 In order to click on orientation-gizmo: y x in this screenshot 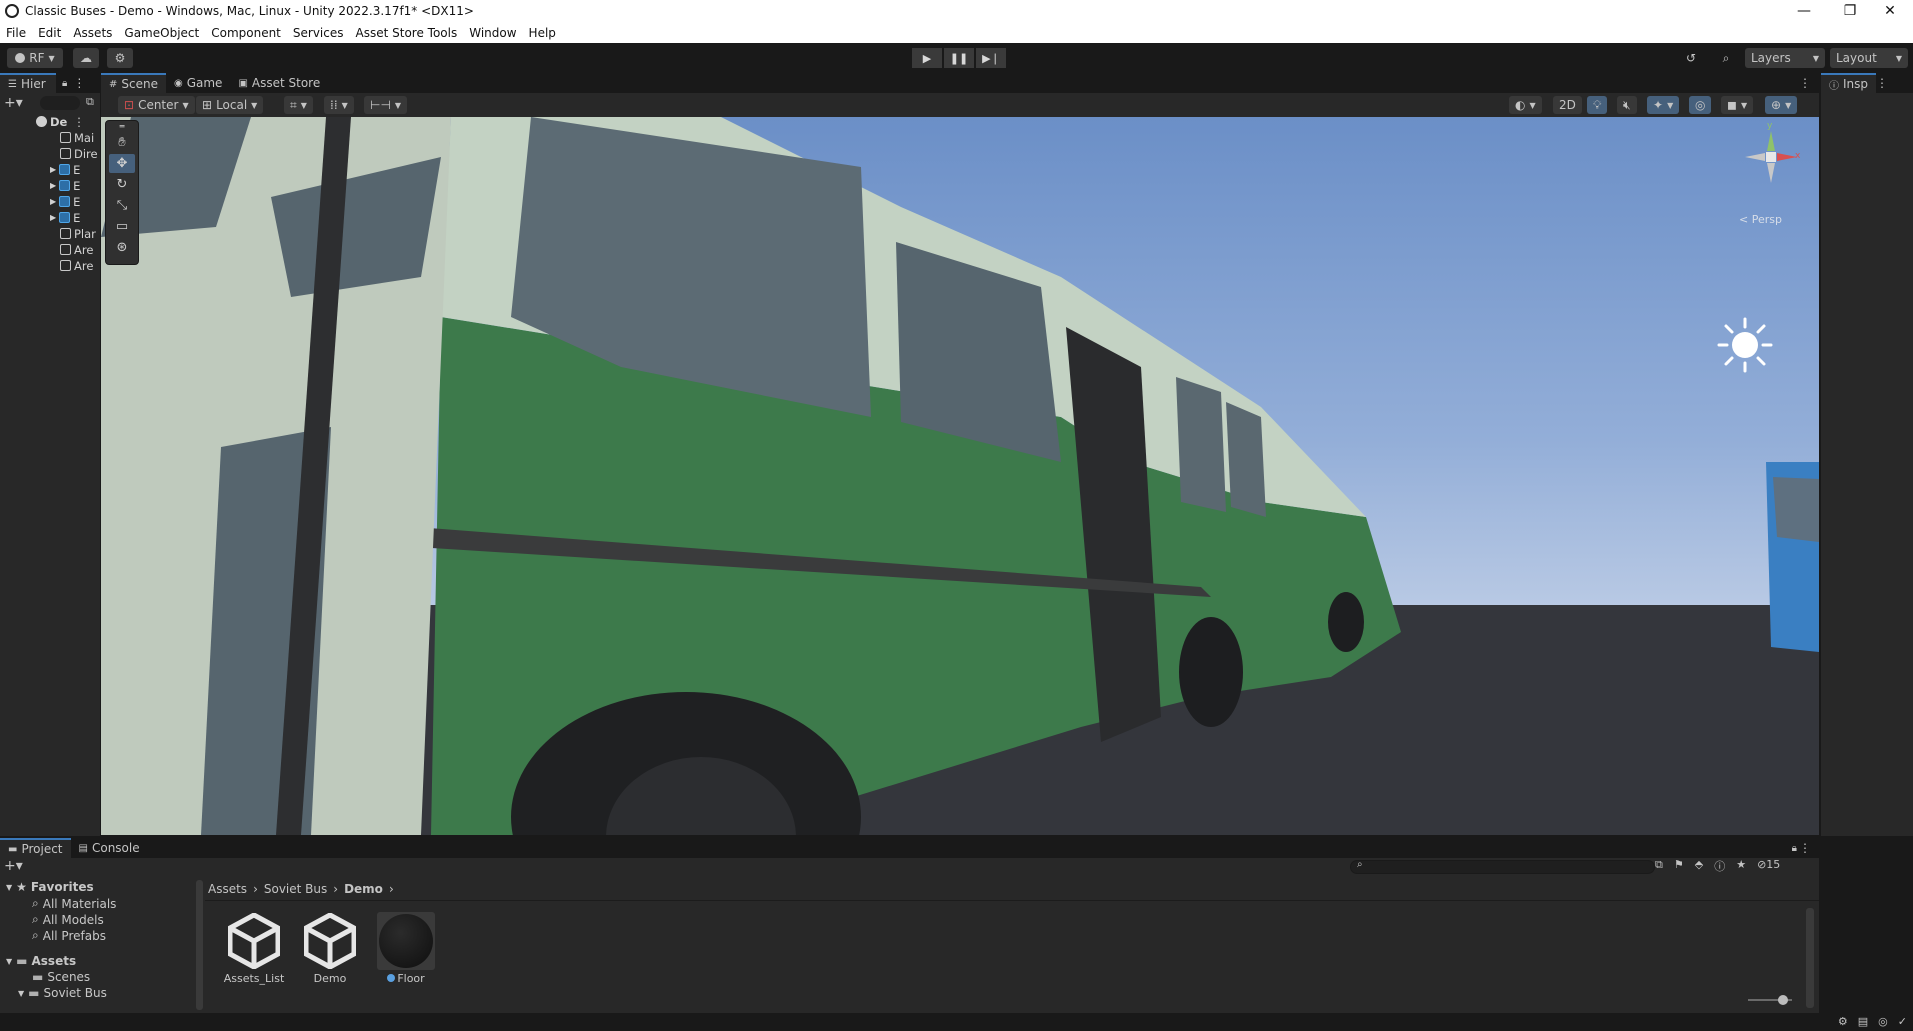, I will do `click(1771, 159)`.